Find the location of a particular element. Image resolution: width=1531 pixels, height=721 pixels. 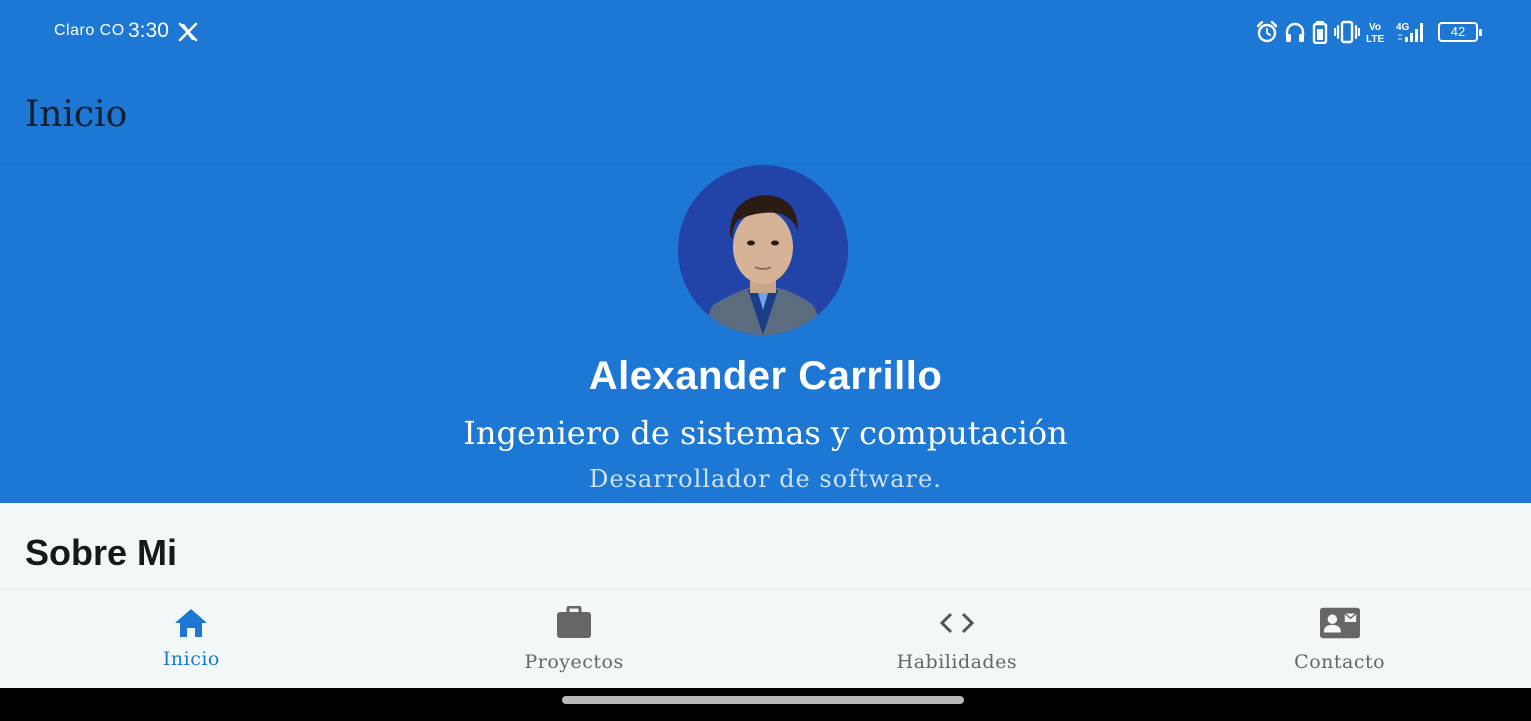

nav-item-inicio: Inicio is located at coordinates (191, 639).